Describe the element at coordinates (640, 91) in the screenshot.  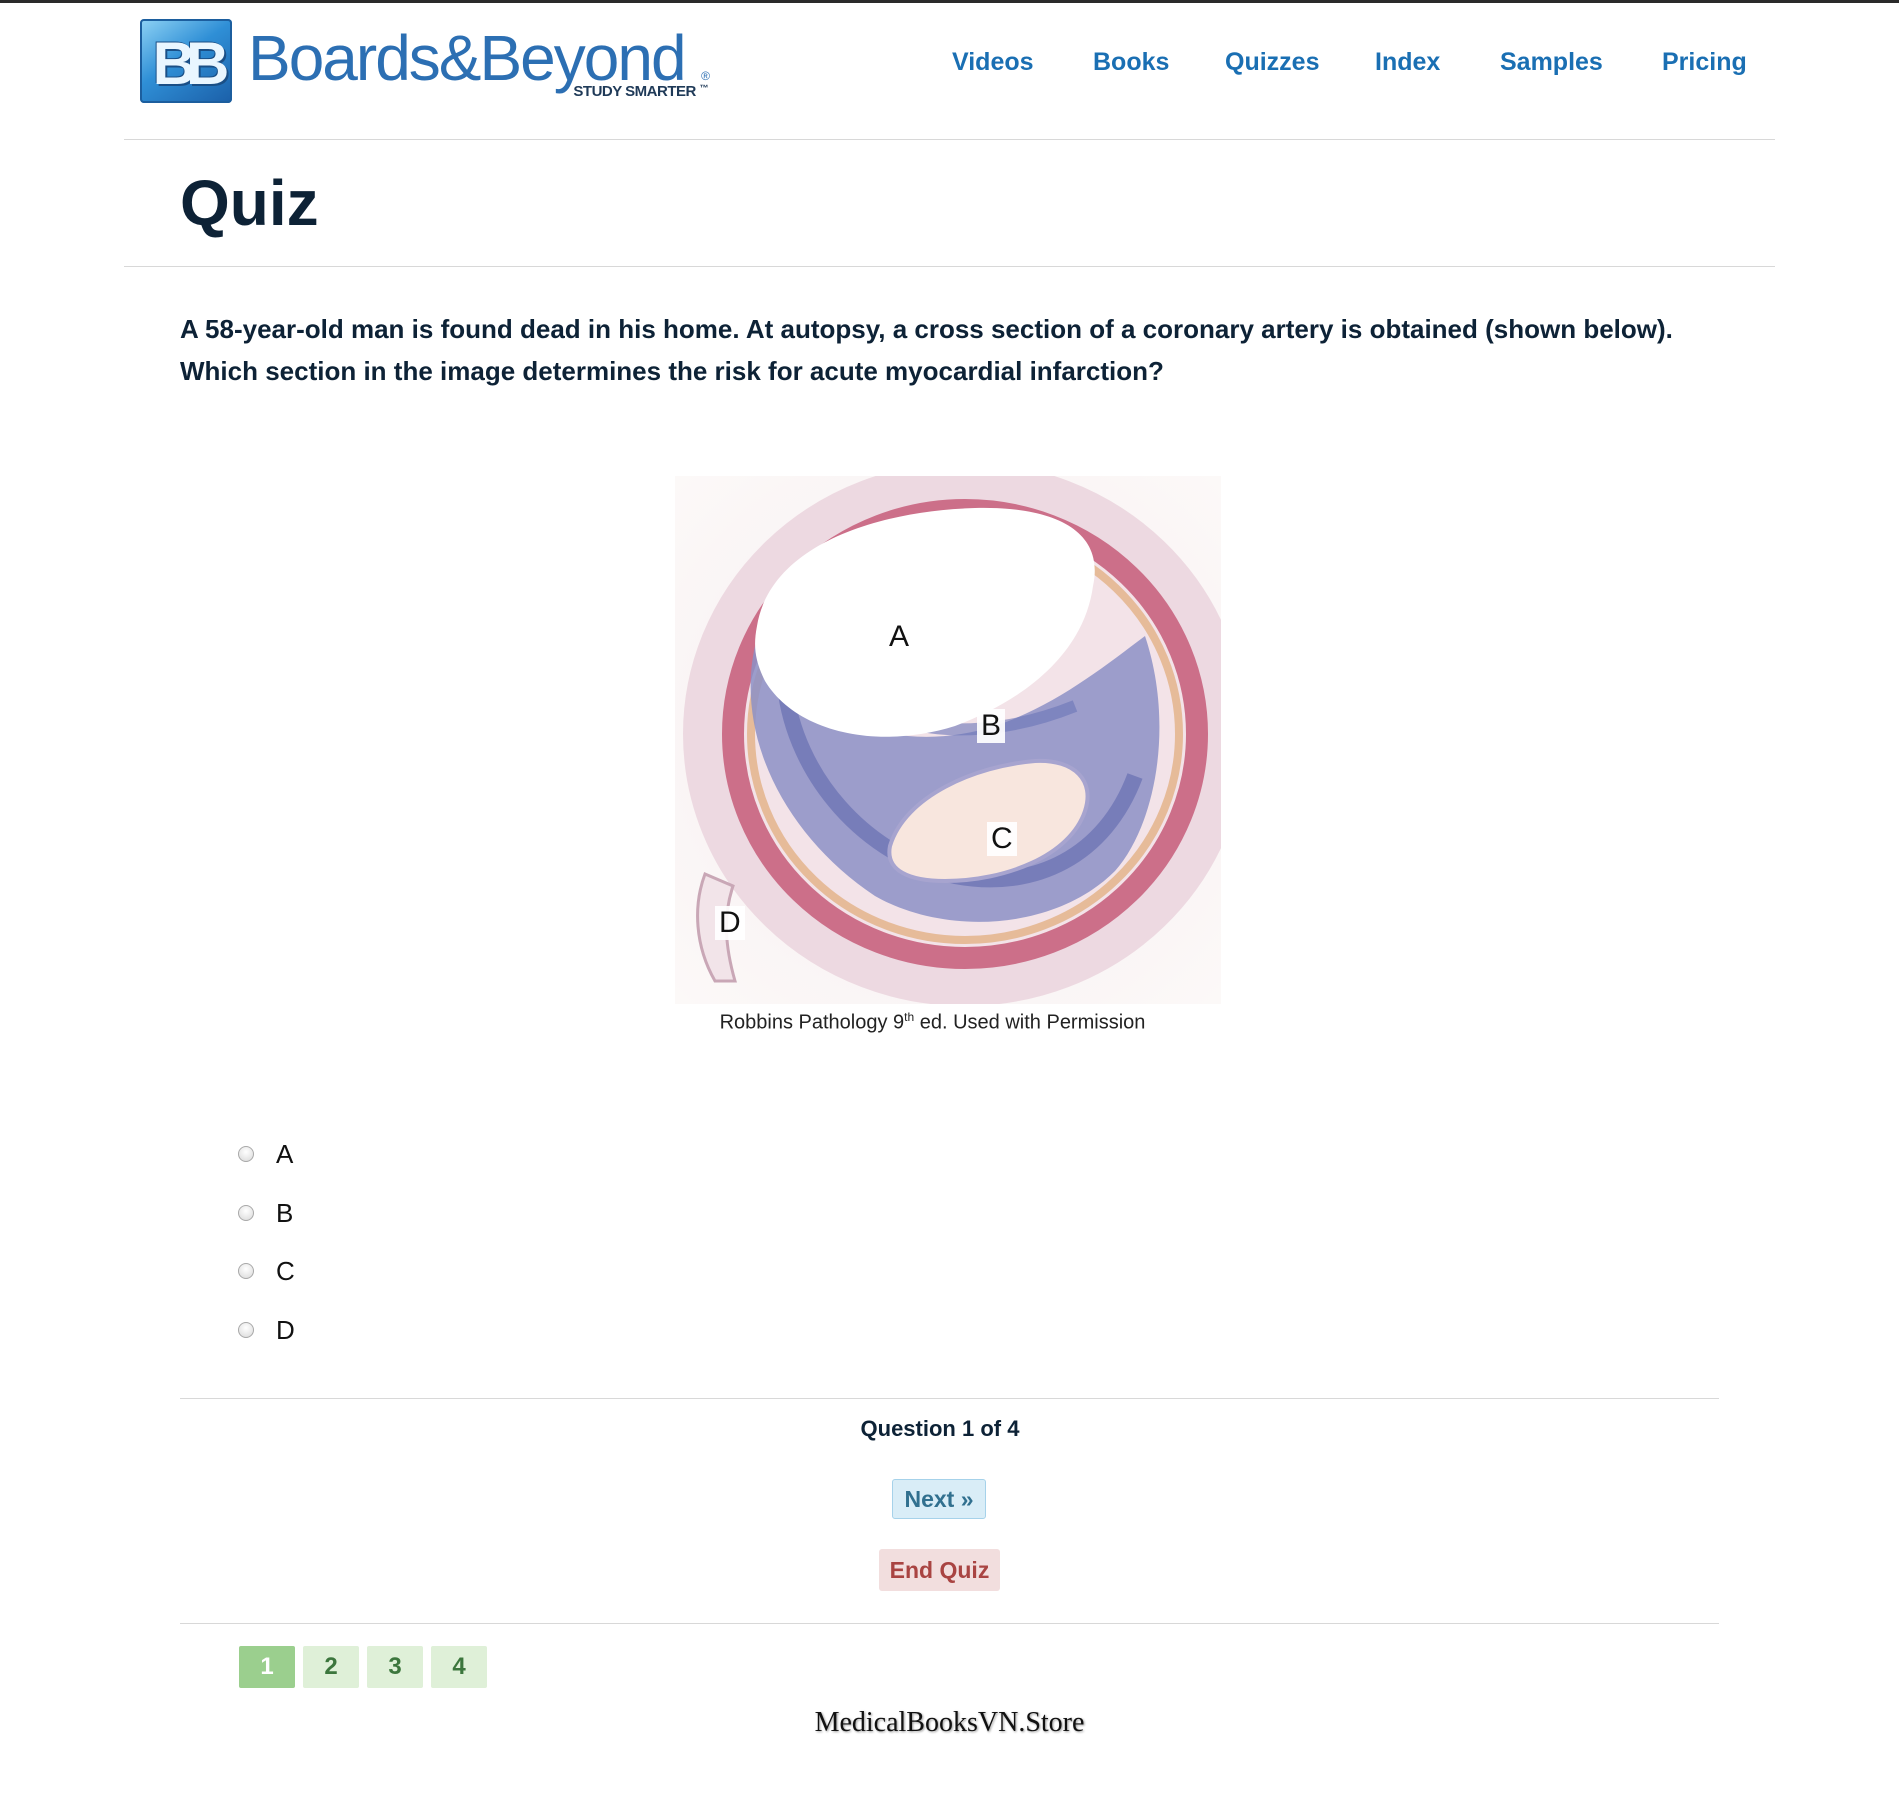
I see `logo-tagline: STUDY SMARTER ™` at that location.